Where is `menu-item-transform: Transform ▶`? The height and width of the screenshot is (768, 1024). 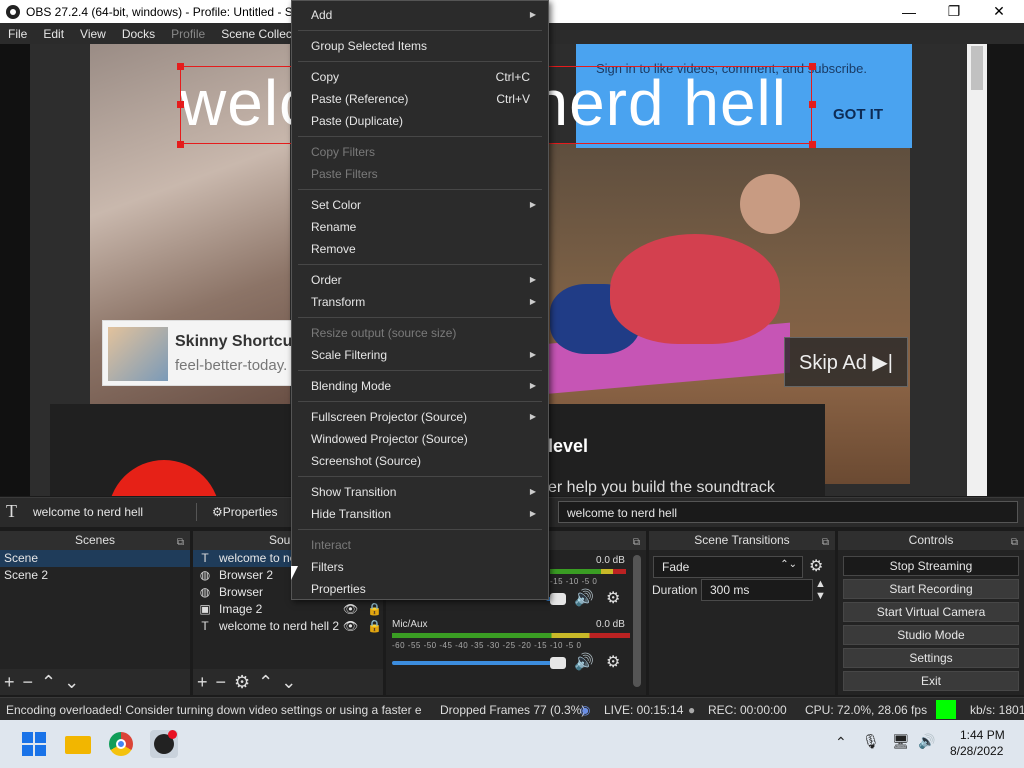
menu-item-transform: Transform ▶ is located at coordinates (420, 302).